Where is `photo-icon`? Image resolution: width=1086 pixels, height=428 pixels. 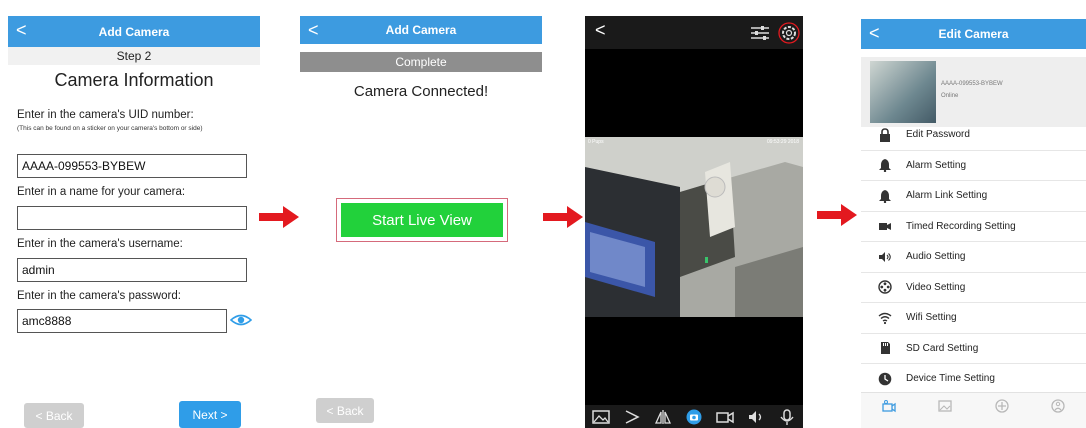 photo-icon is located at coordinates (600, 417).